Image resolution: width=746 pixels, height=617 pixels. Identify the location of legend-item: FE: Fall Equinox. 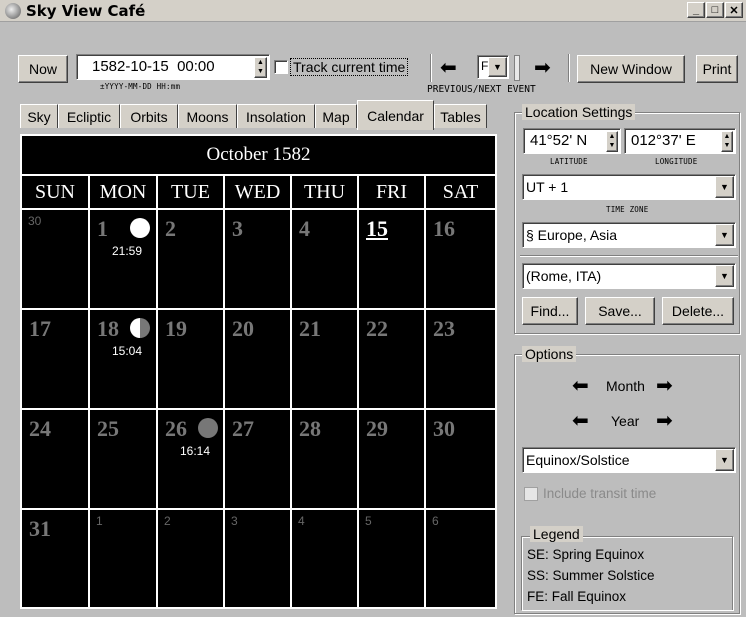
(577, 596).